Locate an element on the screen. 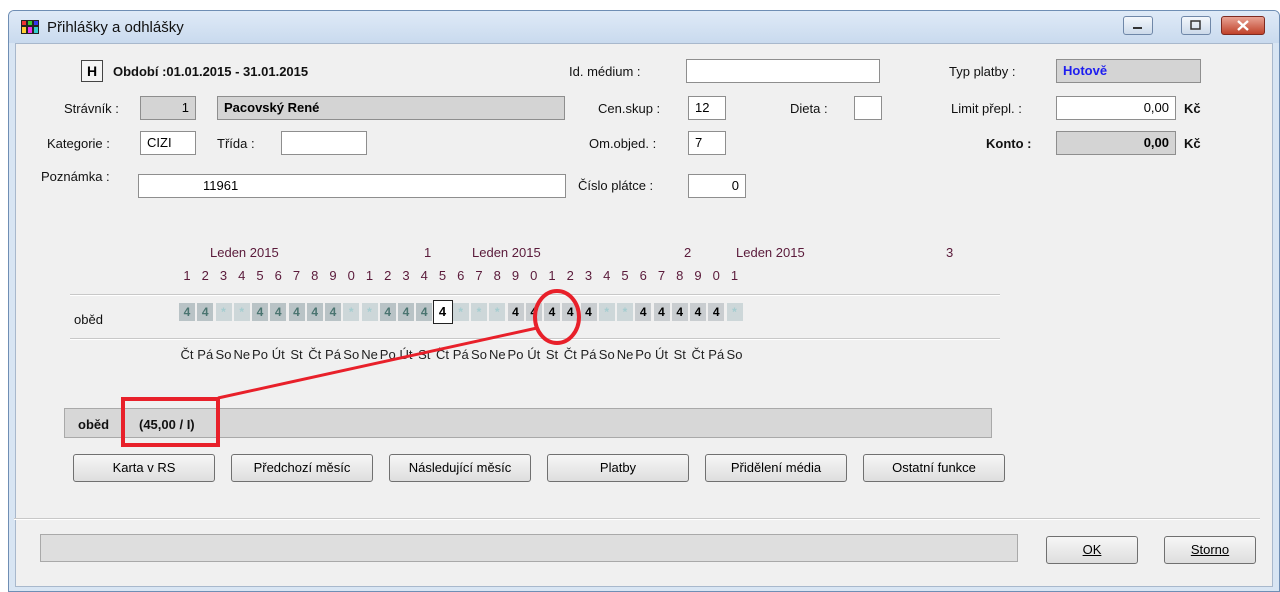  stravnik-id-field: 1 is located at coordinates (168, 108).